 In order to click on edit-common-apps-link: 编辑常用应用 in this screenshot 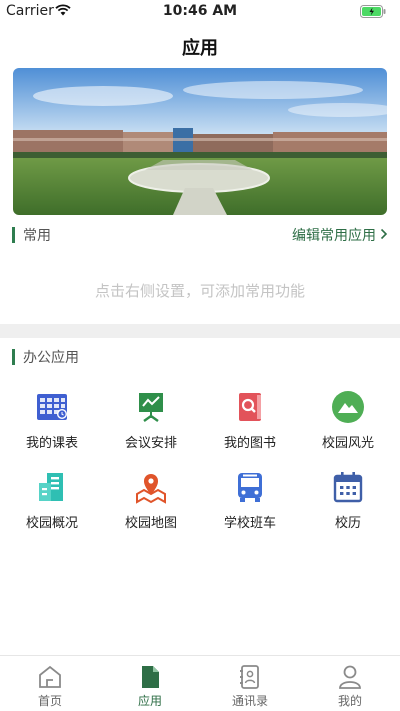, I will do `click(340, 235)`.